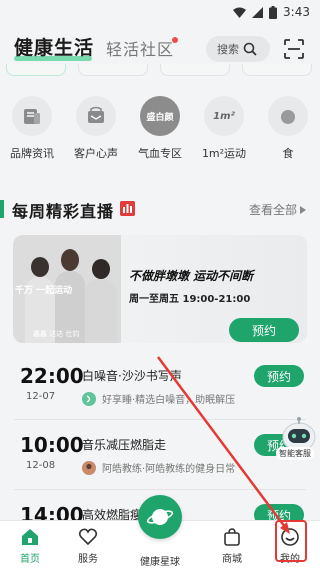 This screenshot has width=320, height=570. I want to click on schedule-time: 10:00, so click(52, 445).